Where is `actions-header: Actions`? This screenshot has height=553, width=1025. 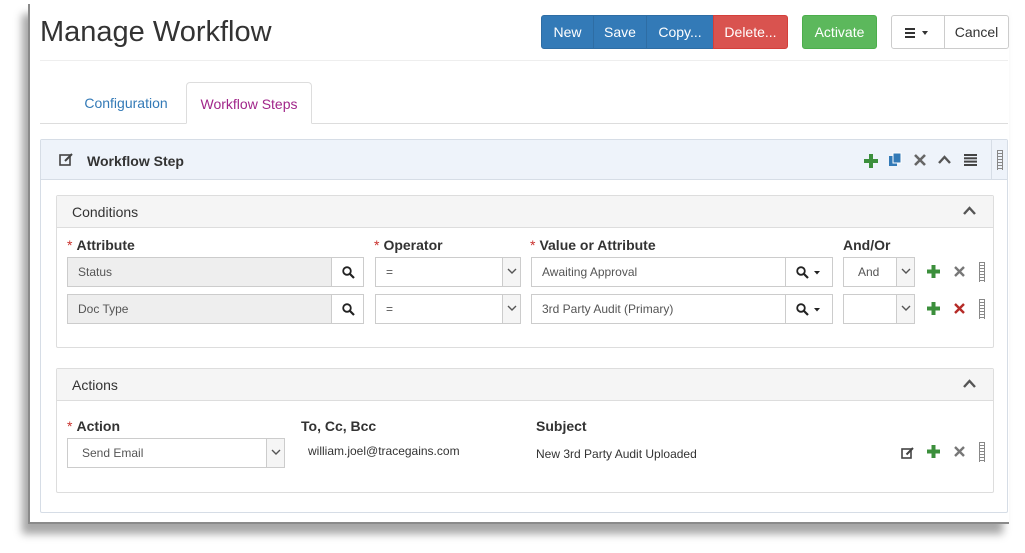 actions-header: Actions is located at coordinates (525, 385).